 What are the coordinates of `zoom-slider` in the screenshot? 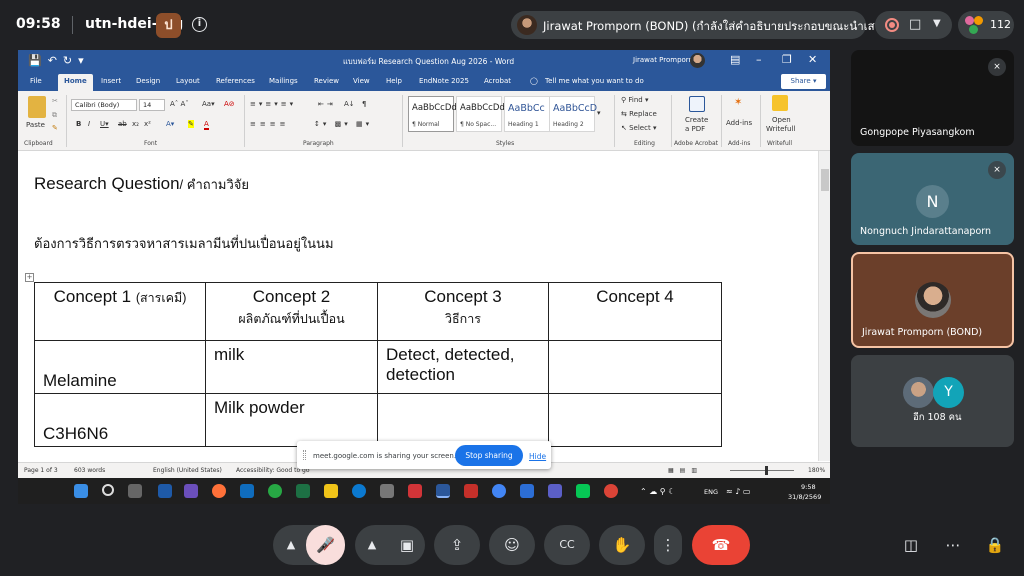 It's located at (762, 470).